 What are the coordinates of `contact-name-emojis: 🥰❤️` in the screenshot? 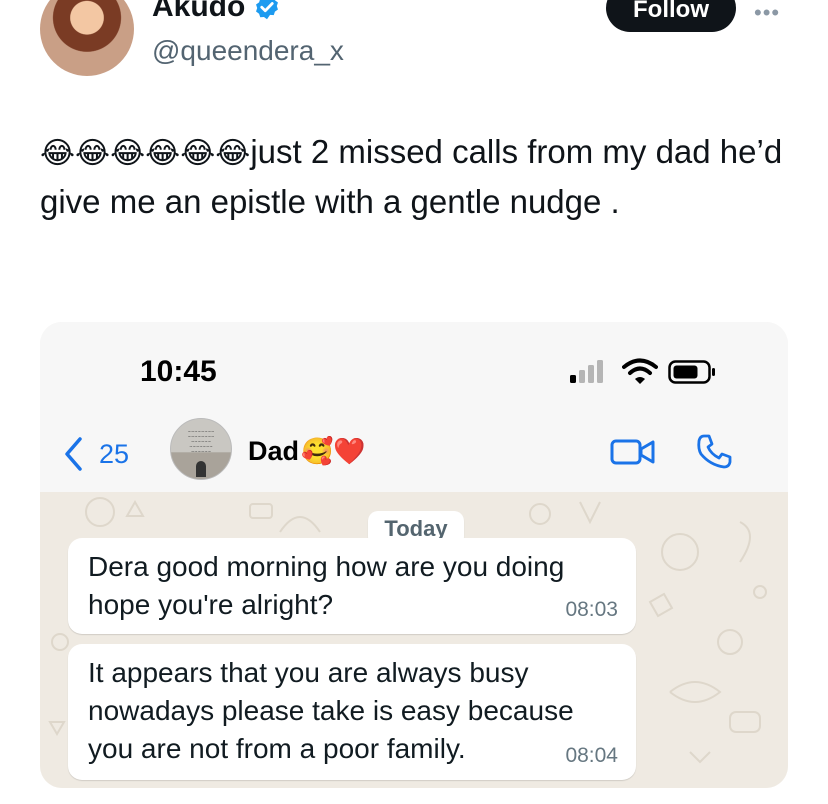 It's located at (333, 451).